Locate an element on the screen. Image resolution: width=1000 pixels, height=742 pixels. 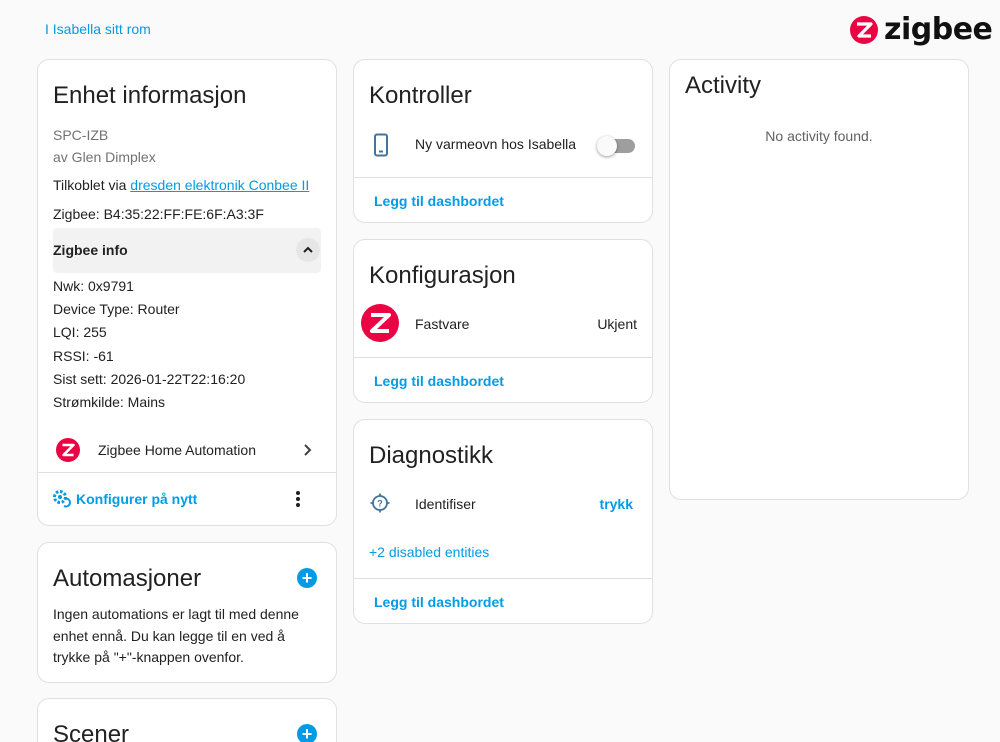
zigbee-info-title: Zigbee info is located at coordinates (90, 250).